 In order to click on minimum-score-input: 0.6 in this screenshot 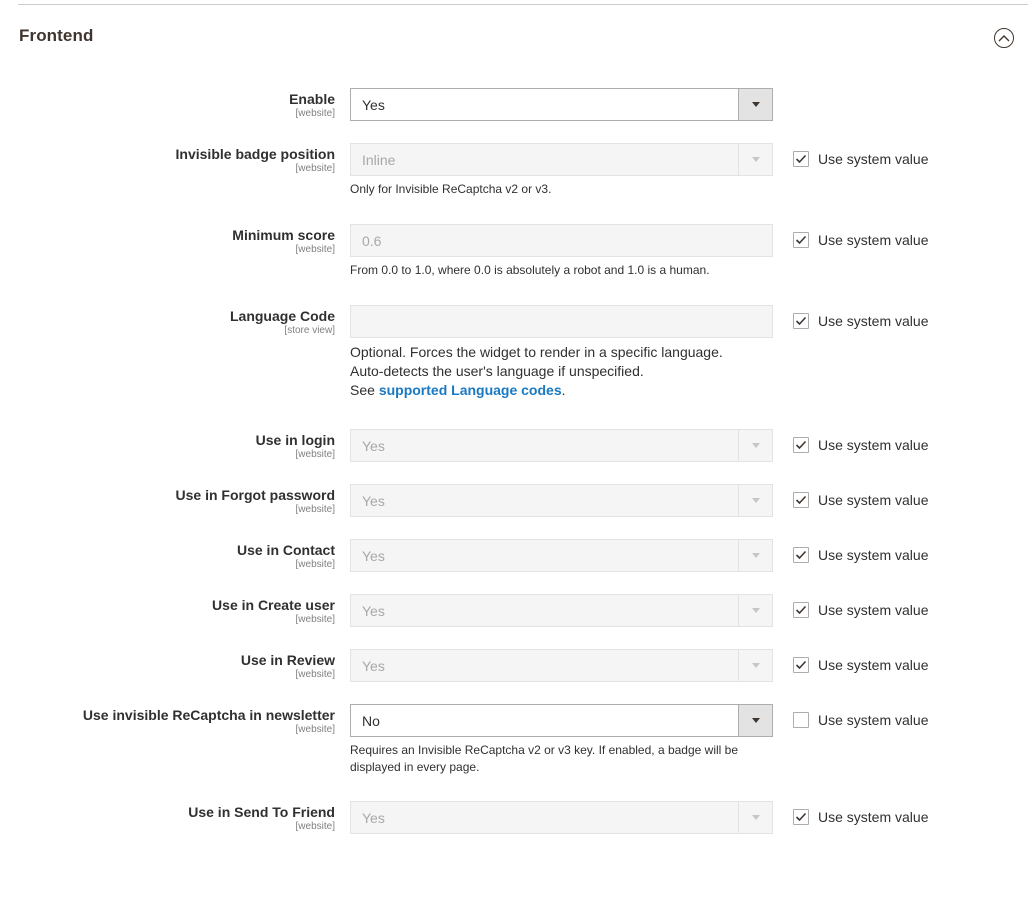, I will do `click(561, 240)`.